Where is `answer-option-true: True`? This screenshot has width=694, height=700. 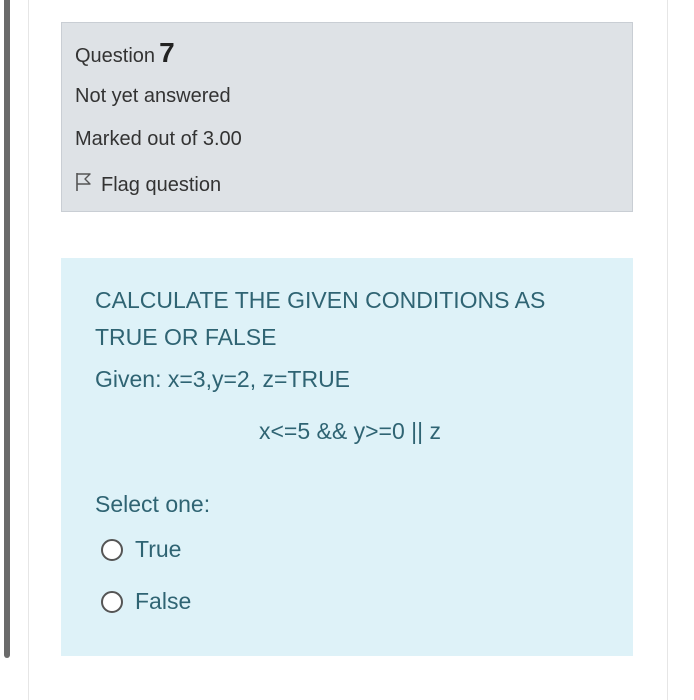 answer-option-true: True is located at coordinates (141, 549).